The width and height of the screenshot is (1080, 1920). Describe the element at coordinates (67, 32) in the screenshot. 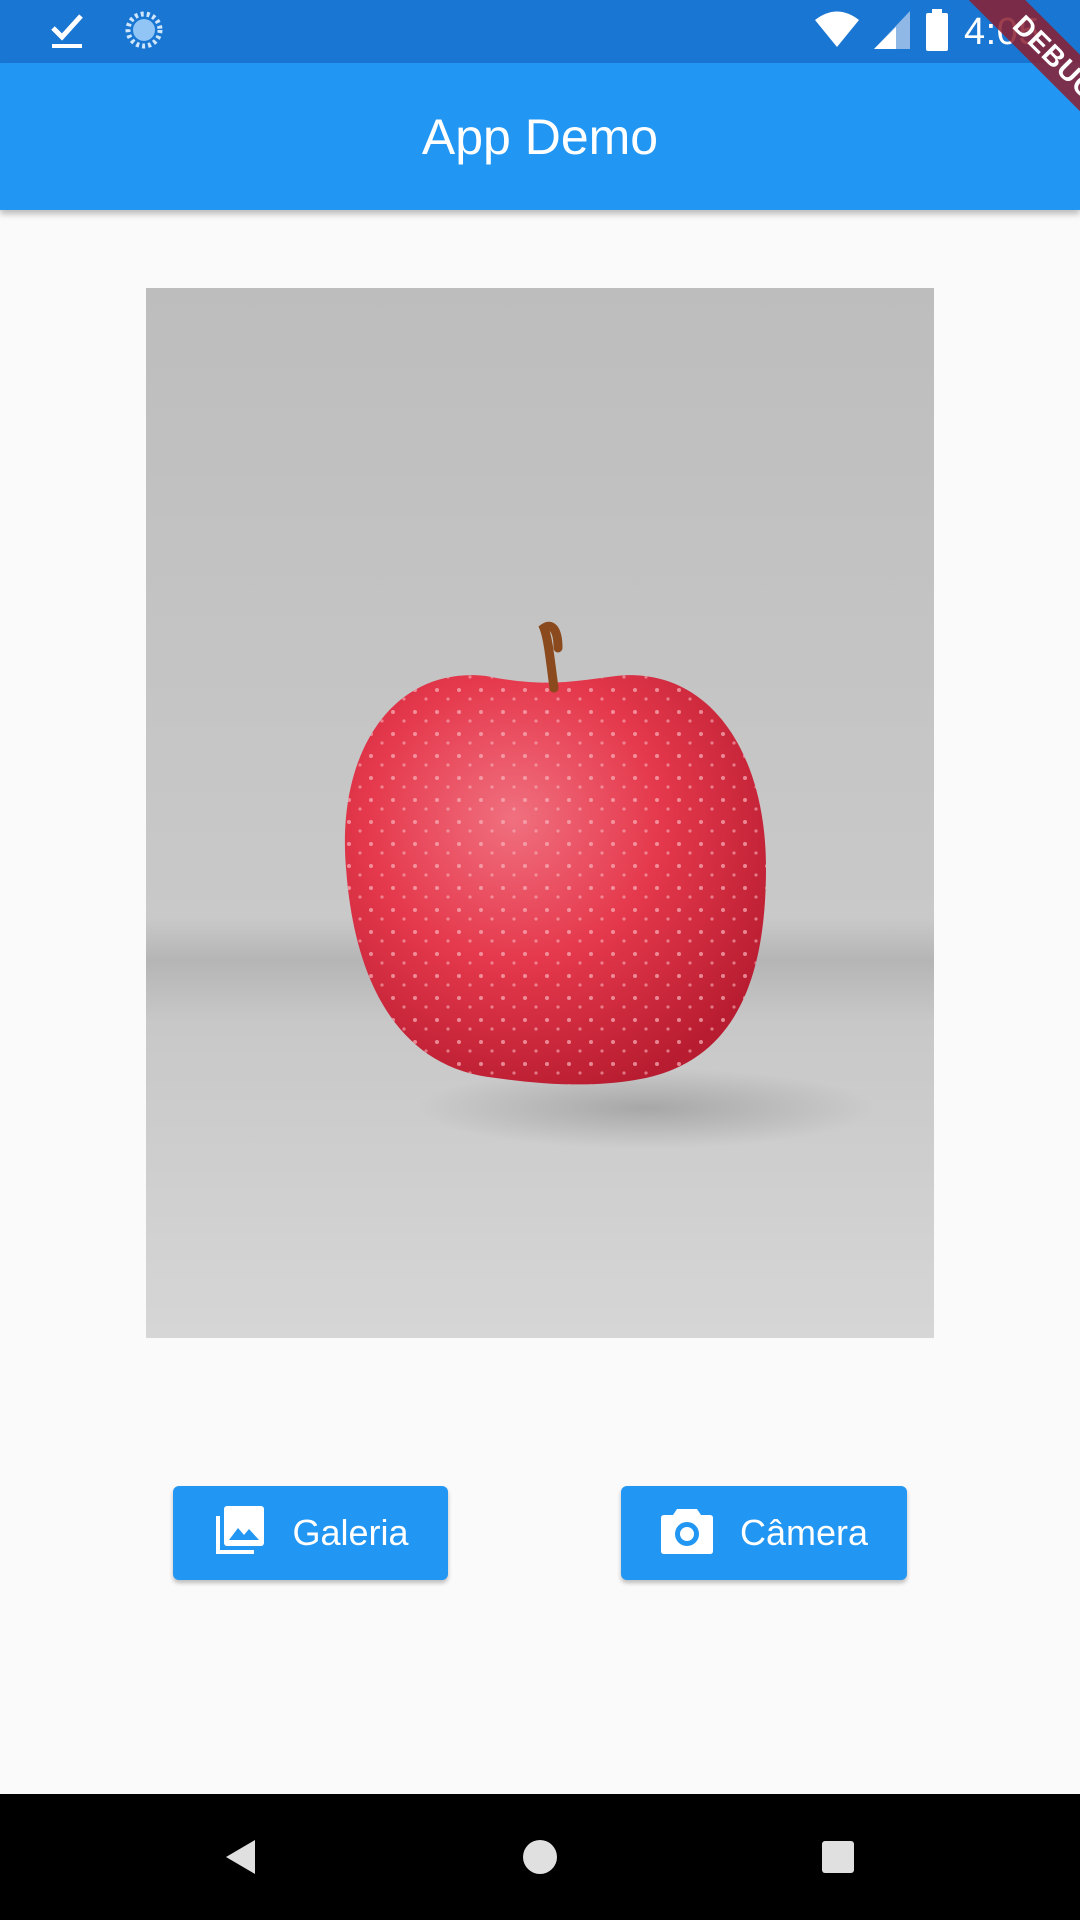

I see `check-download-icon` at that location.